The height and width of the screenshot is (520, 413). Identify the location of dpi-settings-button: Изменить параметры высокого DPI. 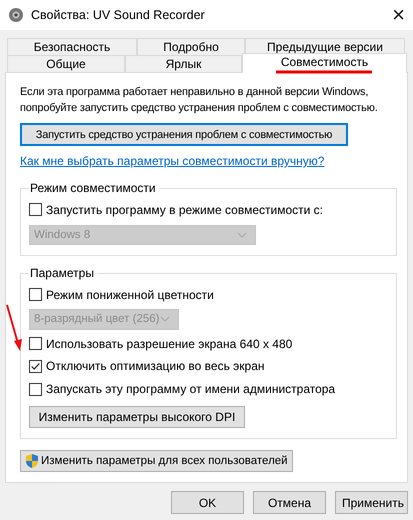
(137, 417).